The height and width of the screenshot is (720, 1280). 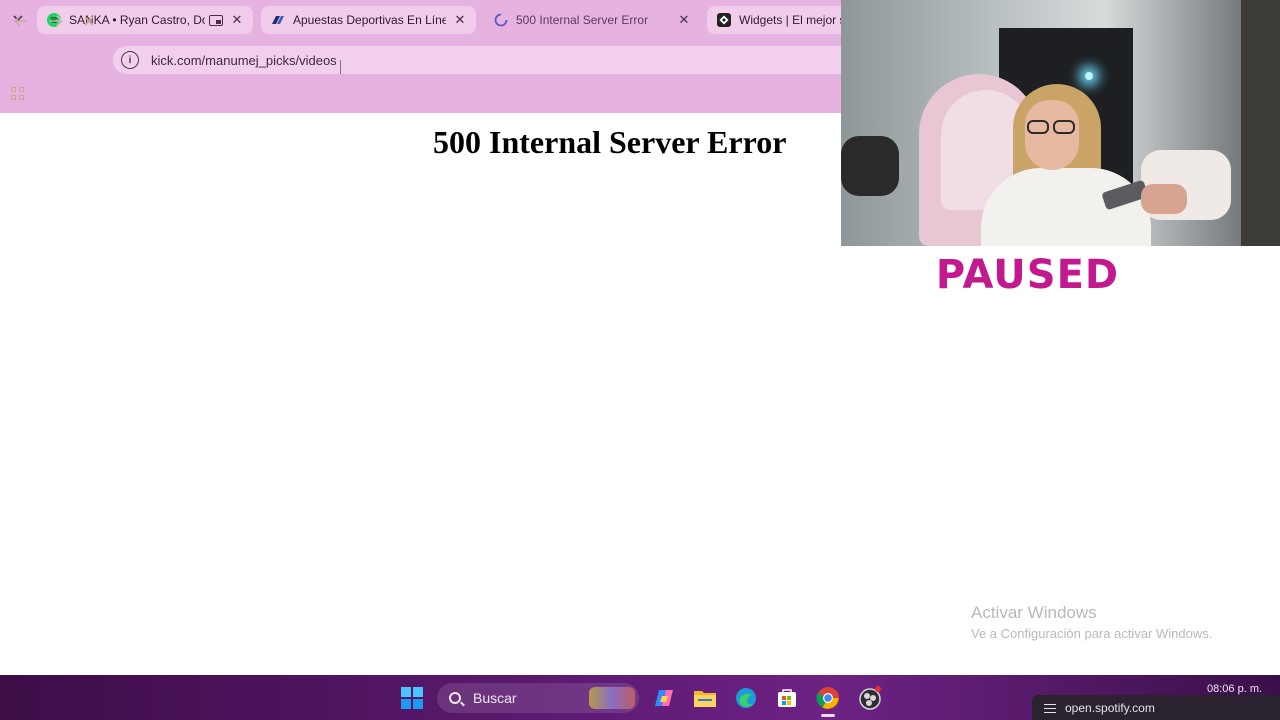 I want to click on taskbar-search: Buscar, so click(x=538, y=698).